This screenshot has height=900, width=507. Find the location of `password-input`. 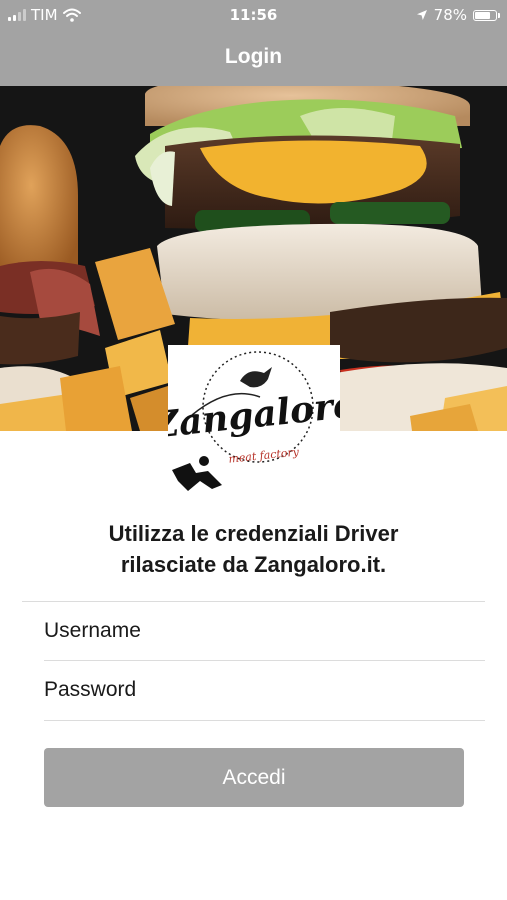

password-input is located at coordinates (264, 690).